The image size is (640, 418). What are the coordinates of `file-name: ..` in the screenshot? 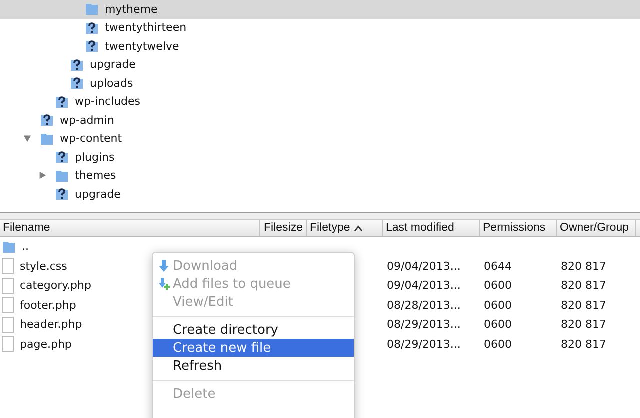 It's located at (25, 247).